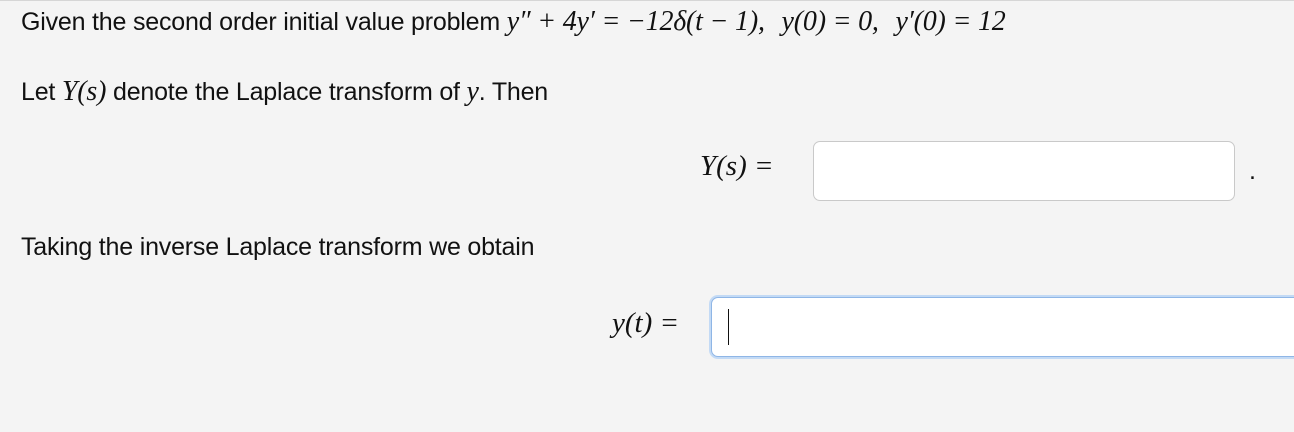 This screenshot has width=1294, height=432. What do you see at coordinates (737, 166) in the screenshot?
I see `Ys-label: Y(s) =` at bounding box center [737, 166].